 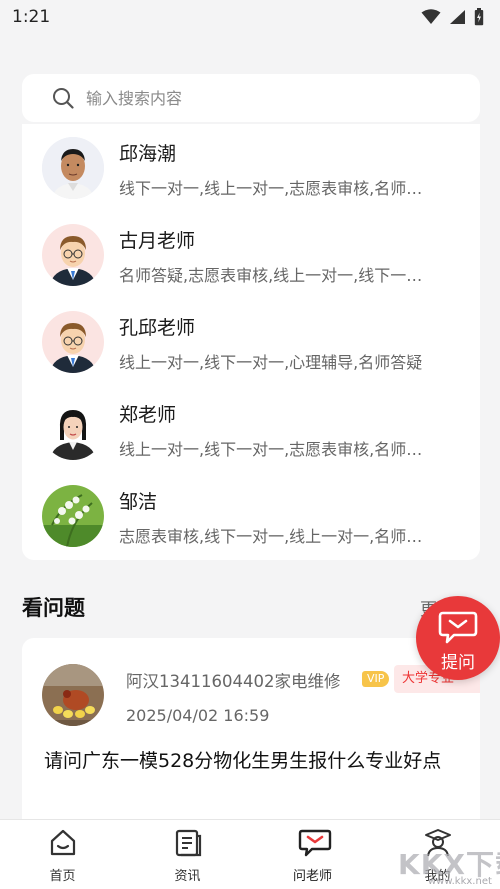 I want to click on ask-button-label: 提问, so click(x=458, y=663).